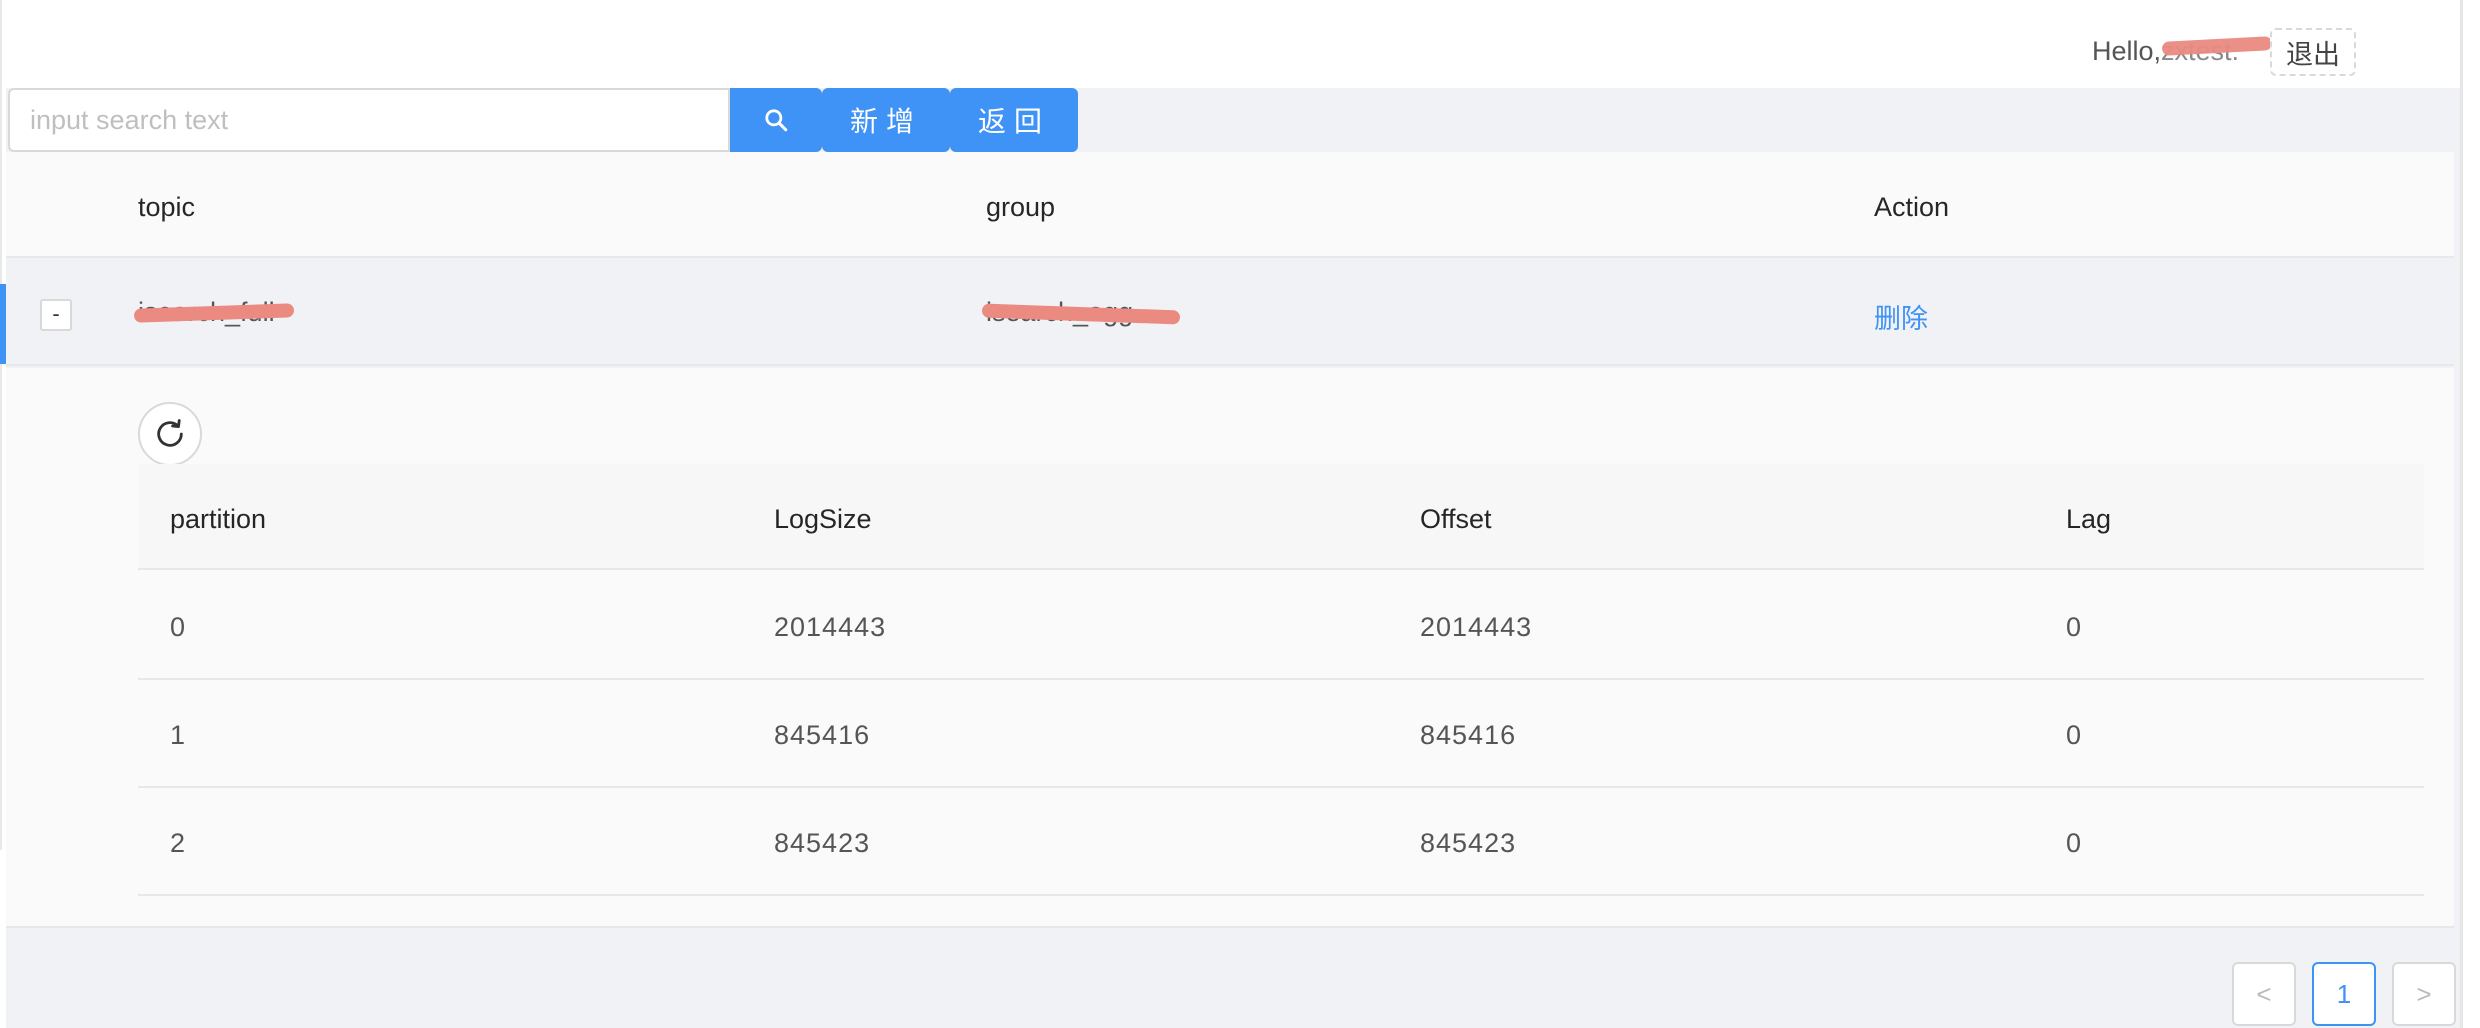 This screenshot has width=2480, height=1028. I want to click on column-header-partition: partition, so click(218, 519).